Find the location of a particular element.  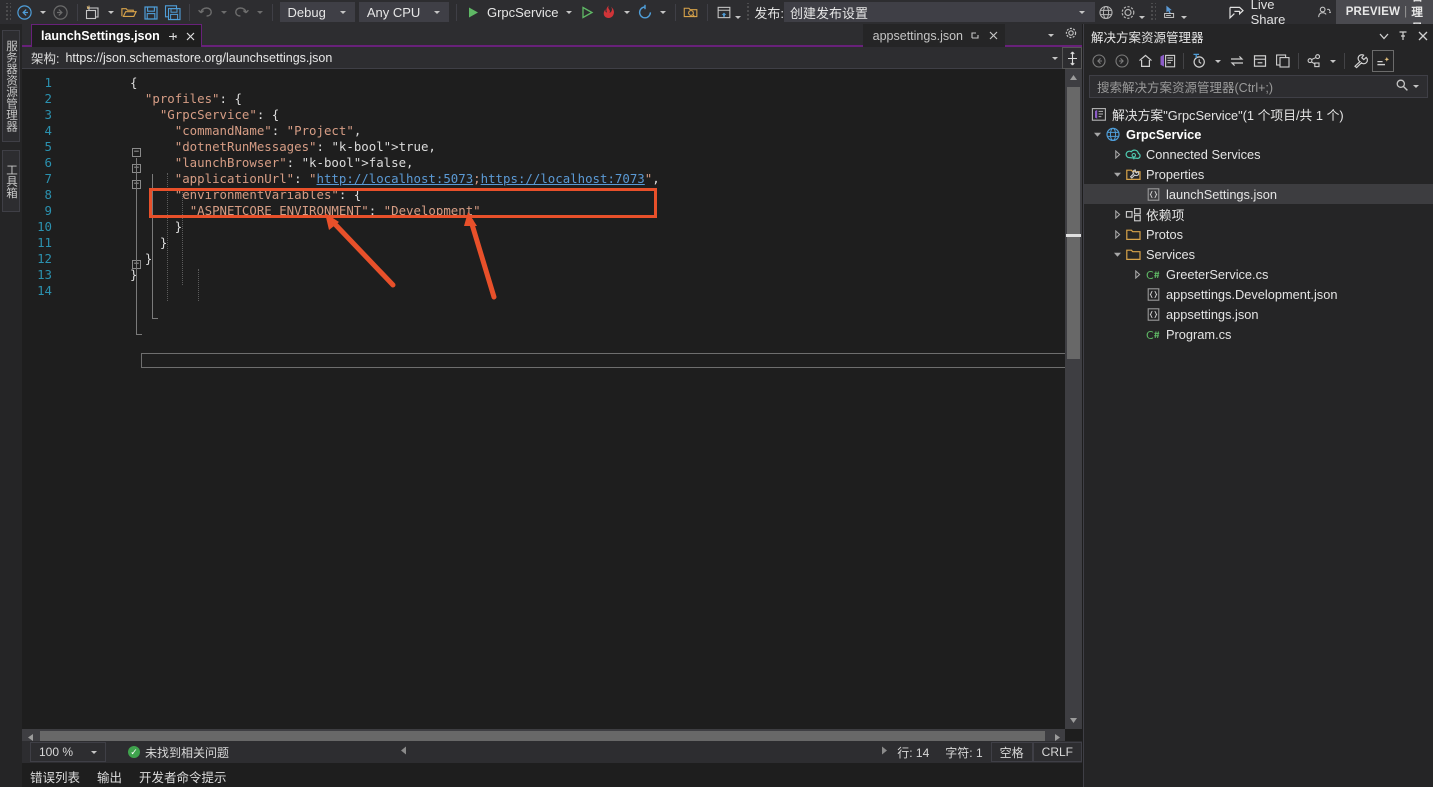

indentation-mode-indicator: 空格 is located at coordinates (1011, 752).